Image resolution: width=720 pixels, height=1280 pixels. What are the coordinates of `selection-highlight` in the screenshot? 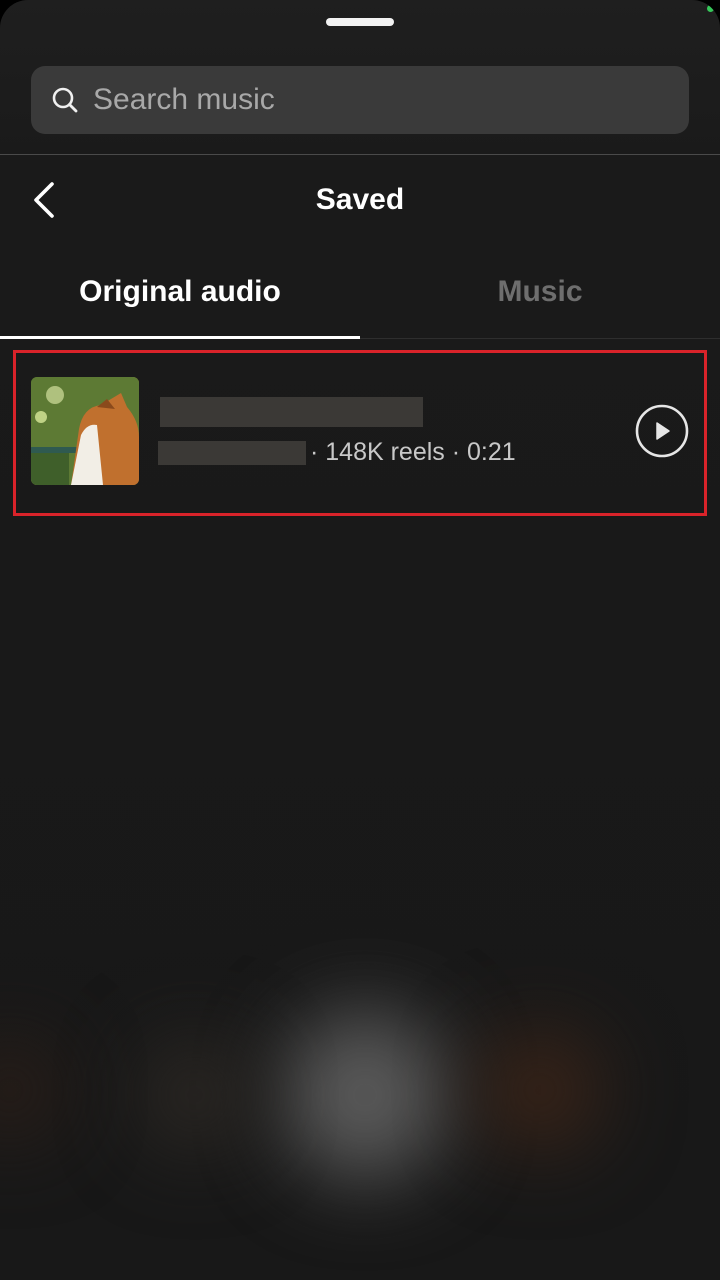 It's located at (360, 433).